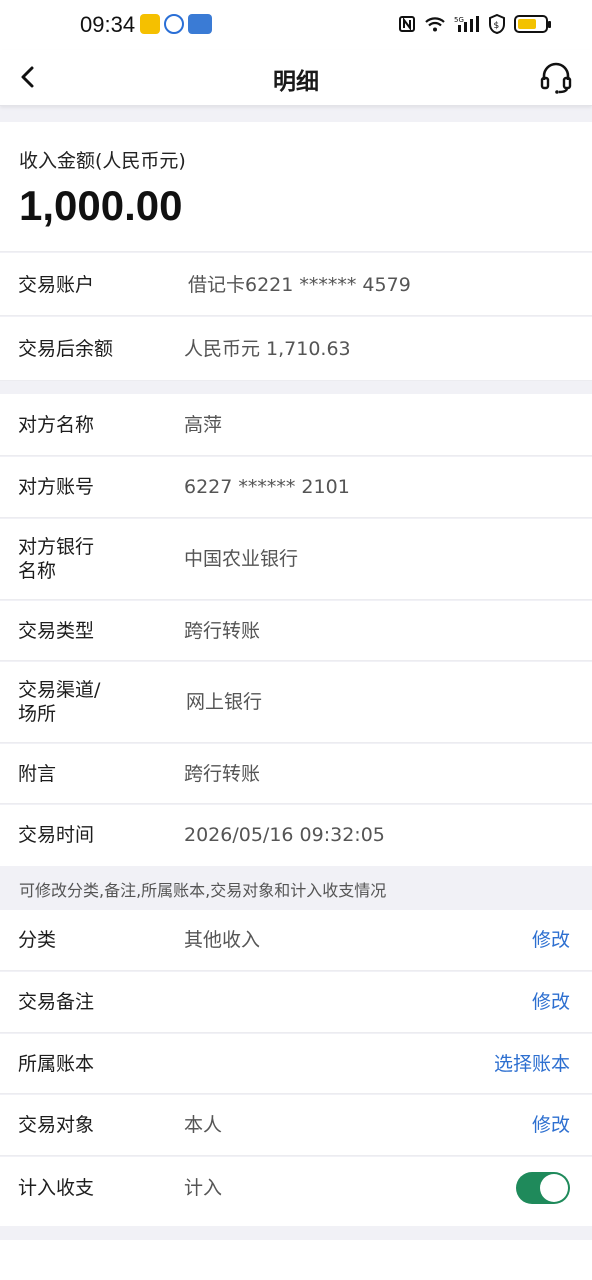 This screenshot has height=1280, width=592. I want to click on count-in-income-row: 计入收支 计入, so click(296, 1191).